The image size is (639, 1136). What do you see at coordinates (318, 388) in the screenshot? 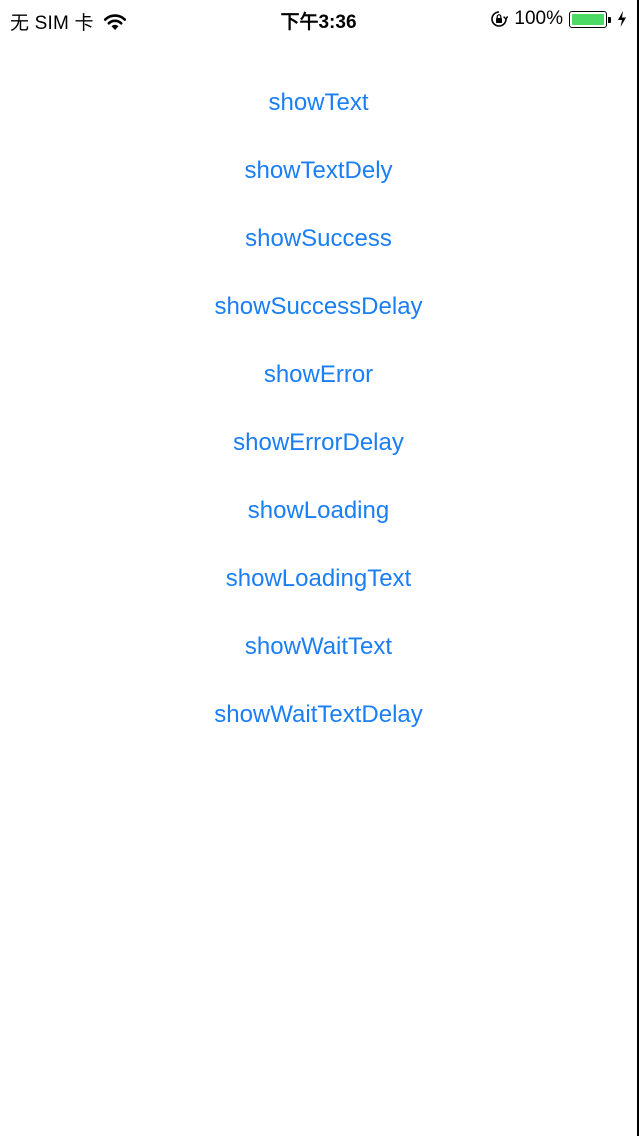
I see `show-error-button: showError` at bounding box center [318, 388].